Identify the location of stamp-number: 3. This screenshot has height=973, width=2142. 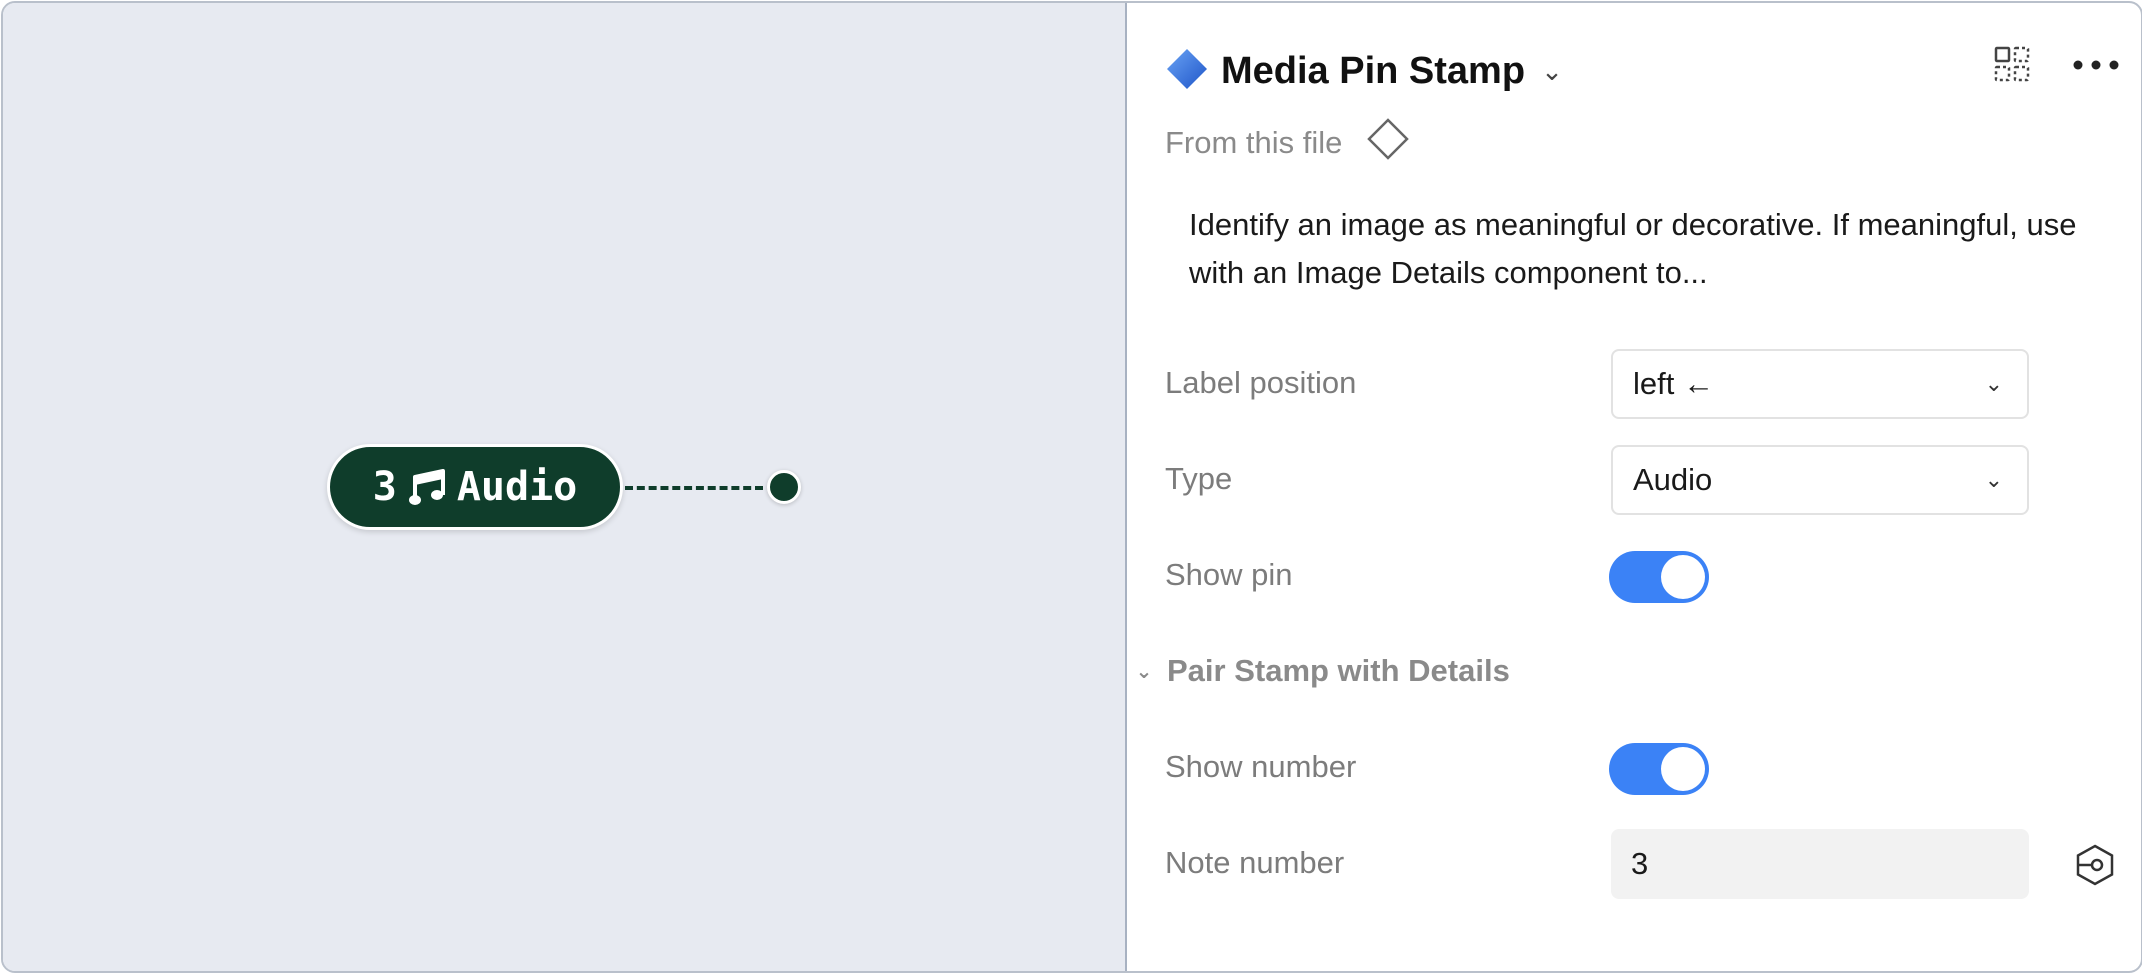
(384, 487).